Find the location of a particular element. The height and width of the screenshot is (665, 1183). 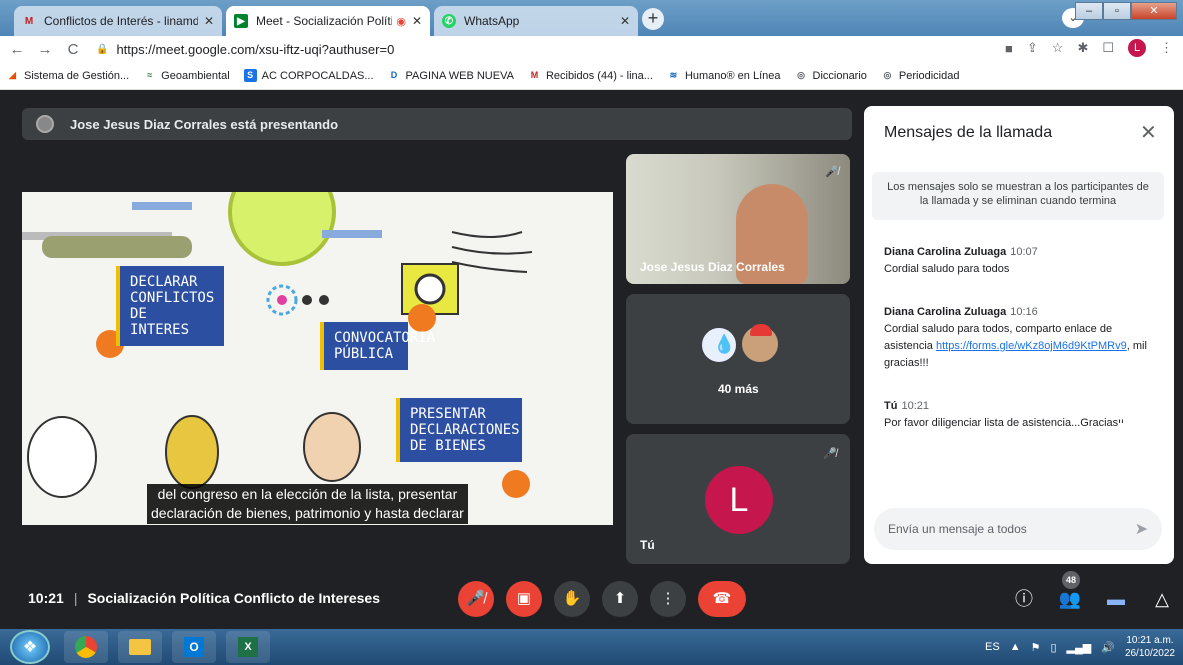

message-text: Cordial saludo para todos is located at coordinates (947, 269).